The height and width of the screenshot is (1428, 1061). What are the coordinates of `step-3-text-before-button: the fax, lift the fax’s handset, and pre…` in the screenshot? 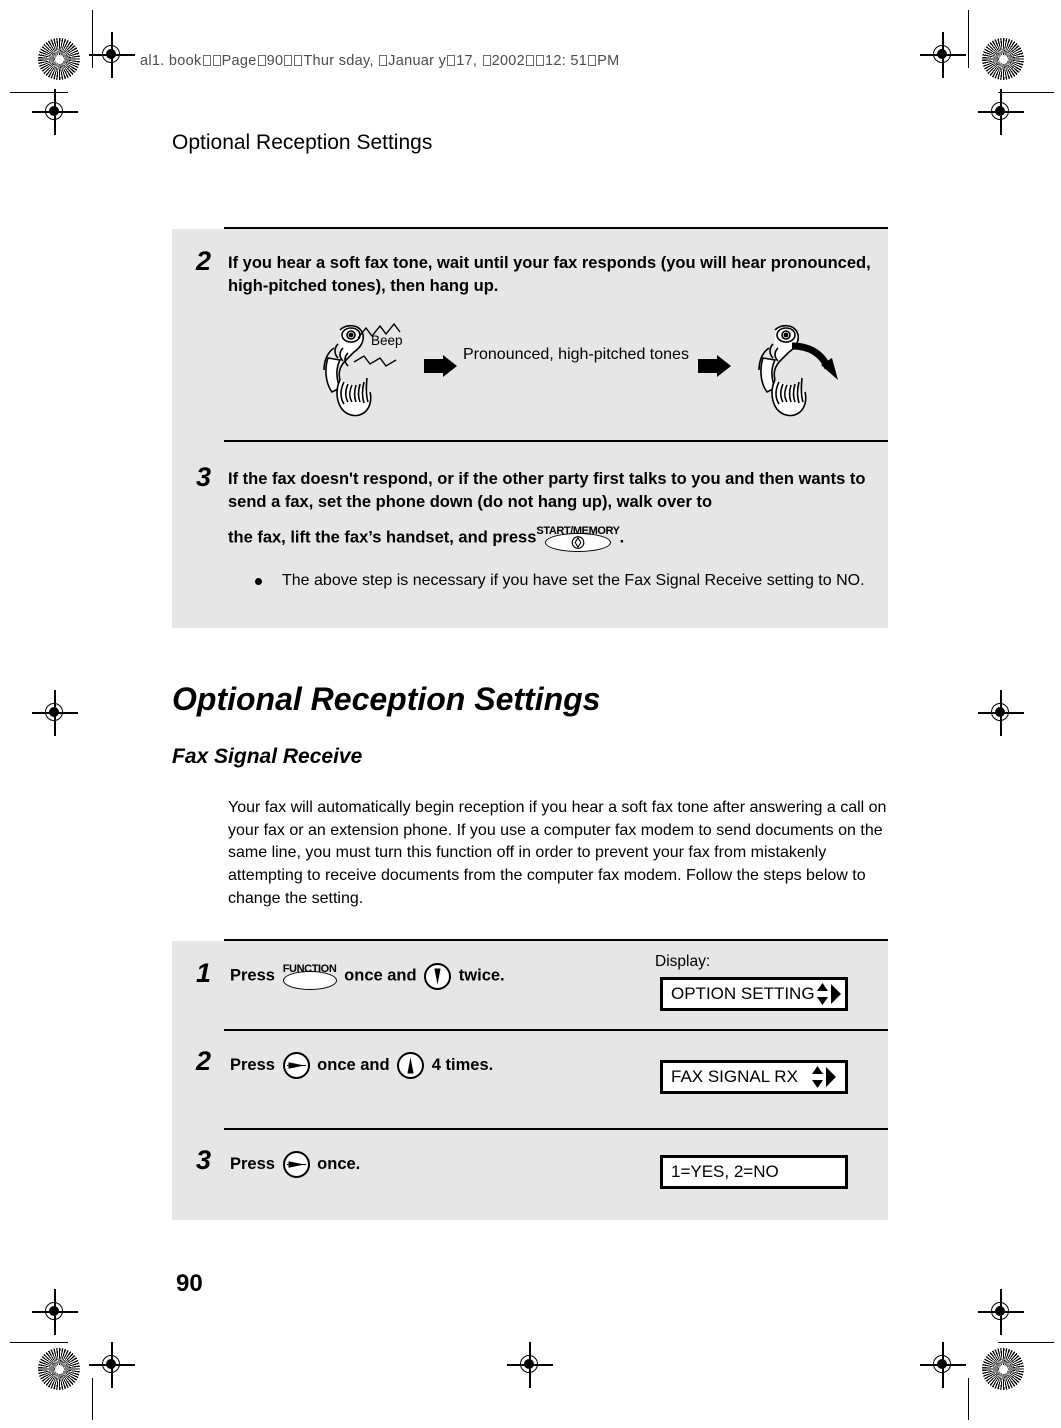 It's located at (382, 537).